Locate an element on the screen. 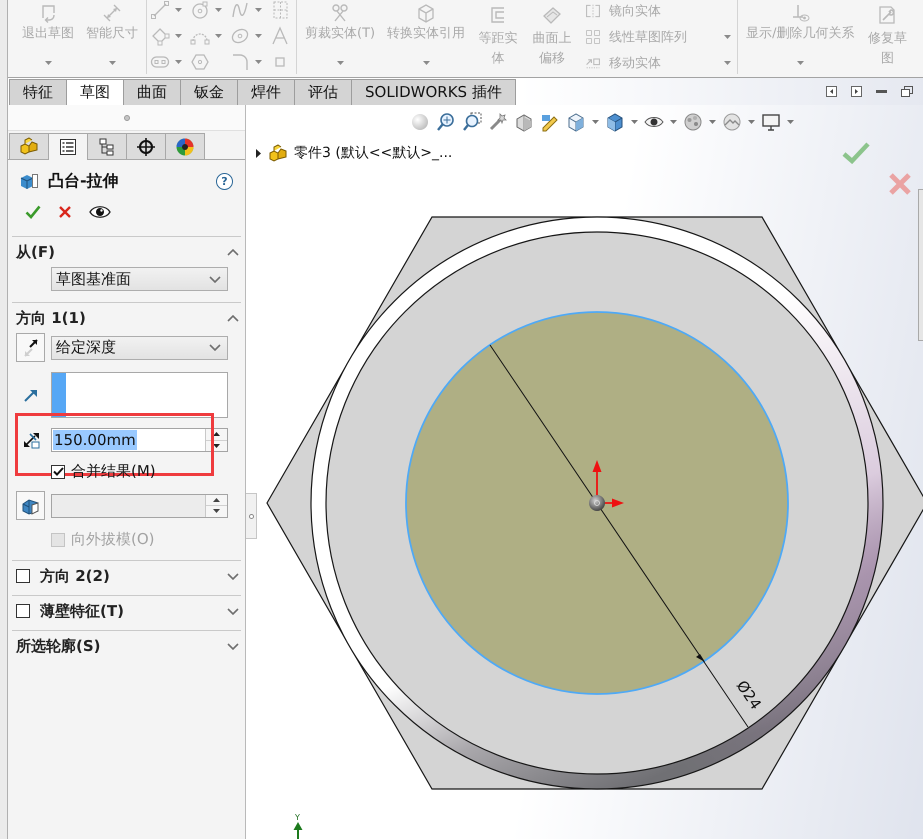 The height and width of the screenshot is (839, 923). eye-icon is located at coordinates (100, 212).